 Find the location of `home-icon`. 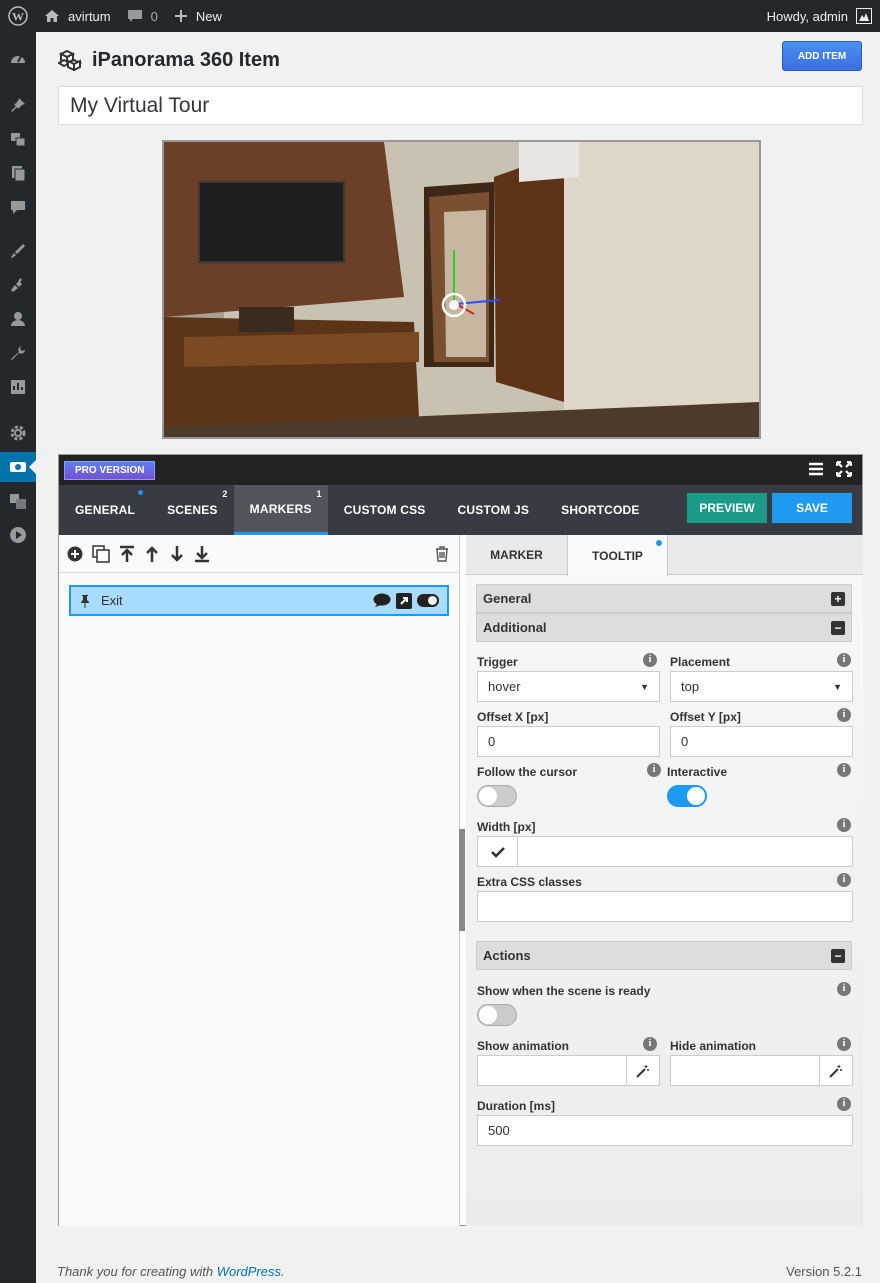

home-icon is located at coordinates (52, 16).